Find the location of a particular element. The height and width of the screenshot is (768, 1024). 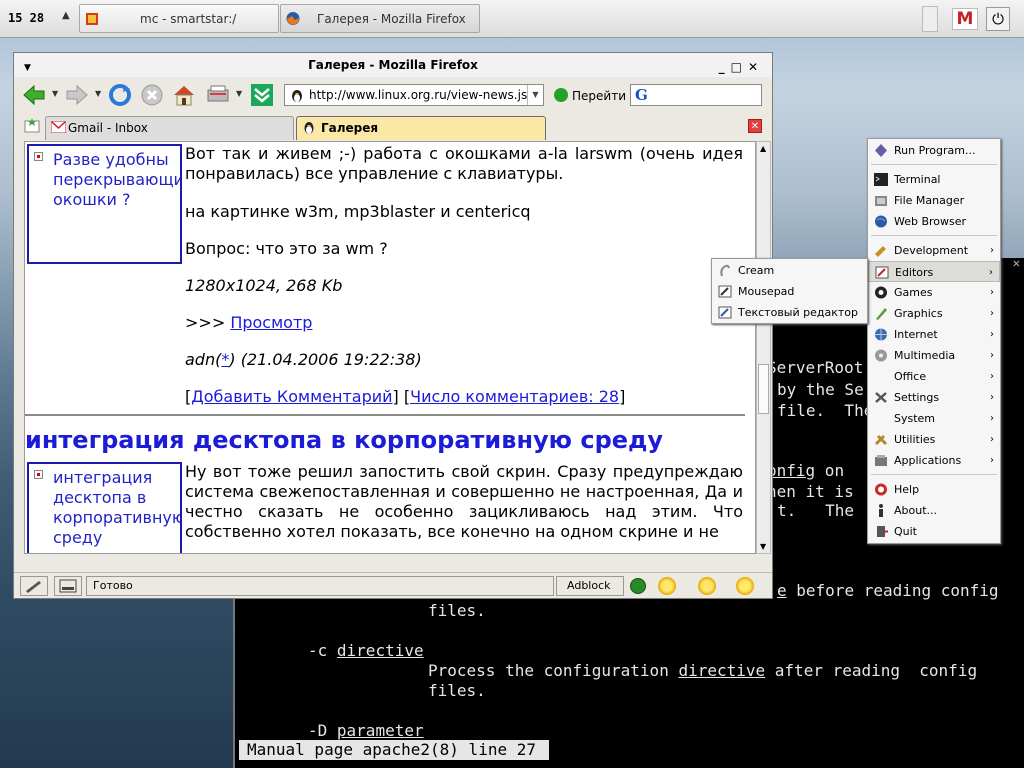

gmail-notifier-icon: M is located at coordinates (965, 19).